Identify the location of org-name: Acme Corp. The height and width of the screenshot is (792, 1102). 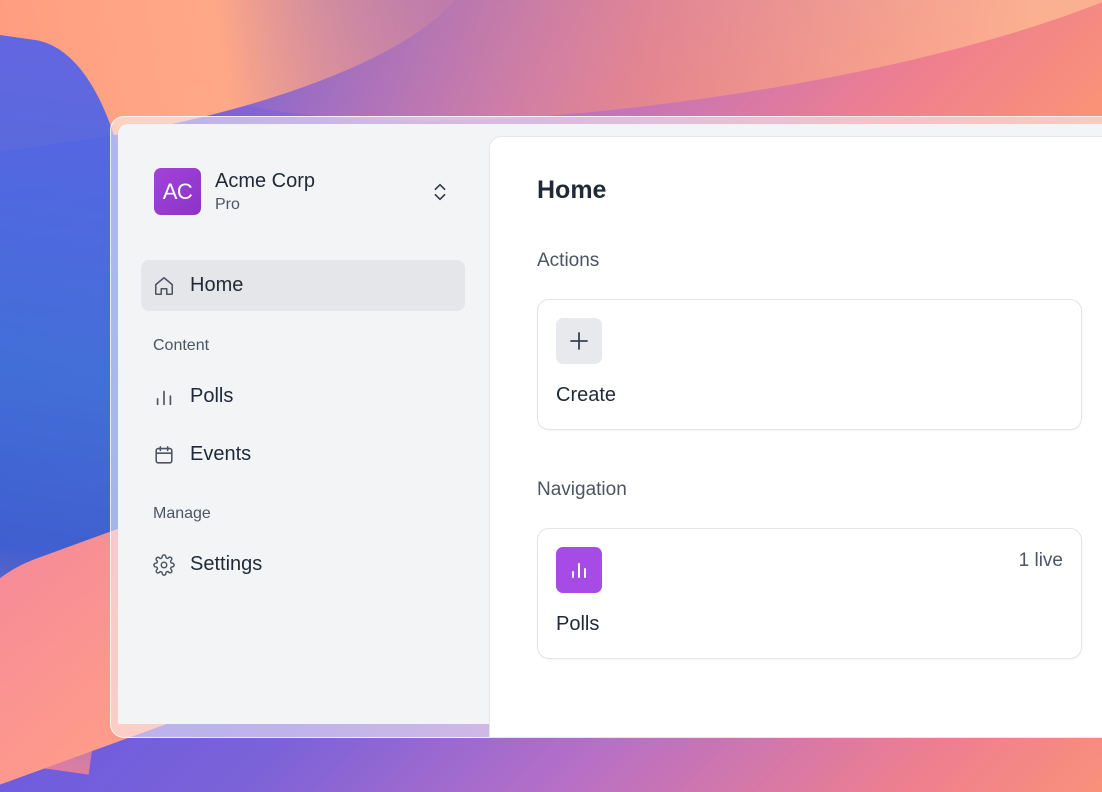
(265, 181).